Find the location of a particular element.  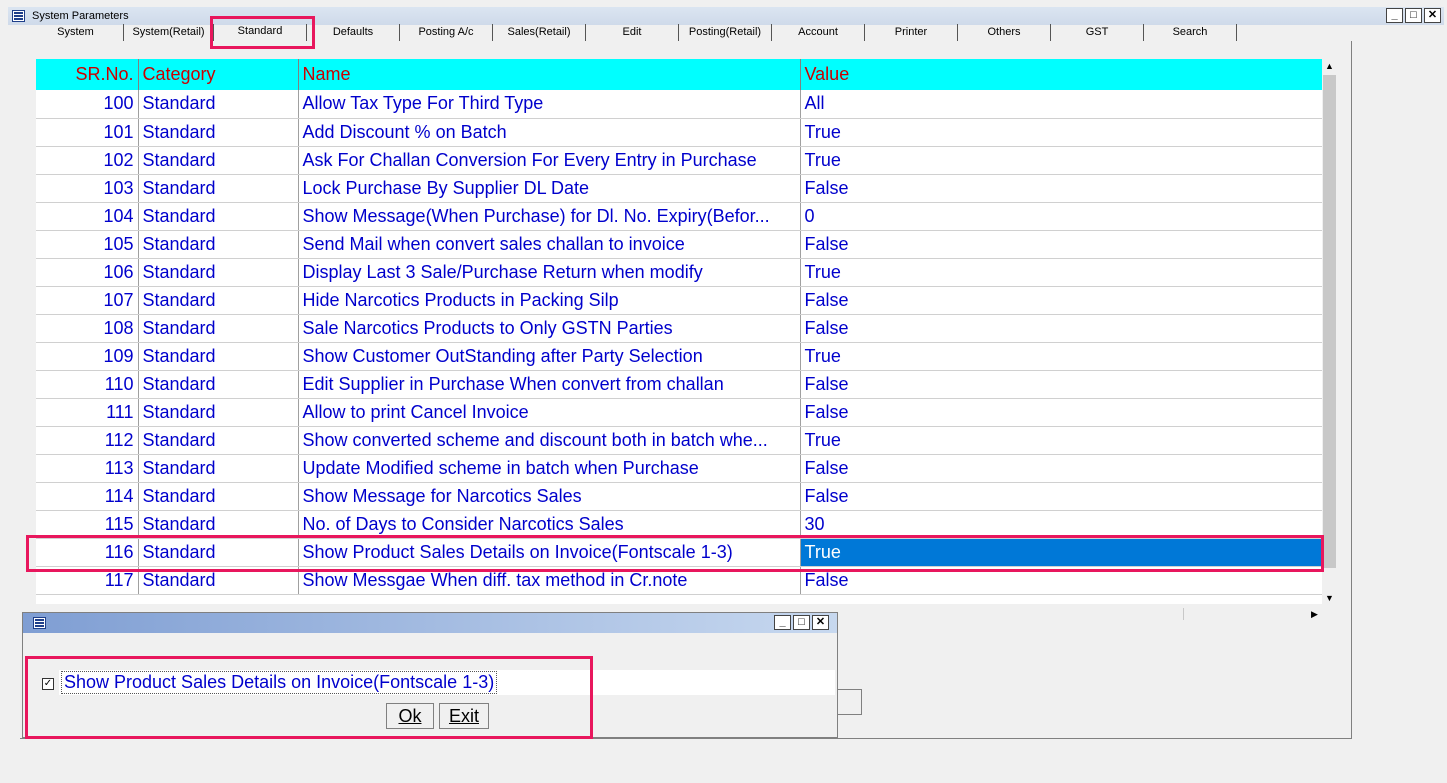

dialog-close-button: ✕ is located at coordinates (820, 622).